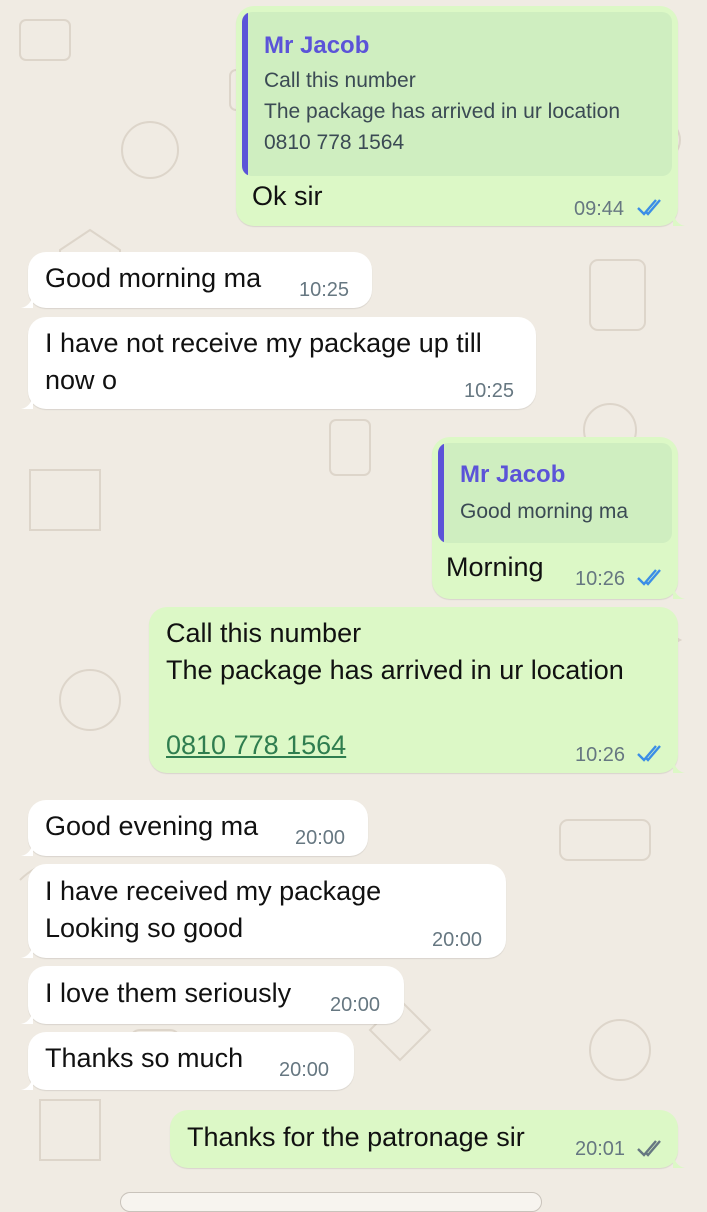 Image resolution: width=707 pixels, height=1212 pixels. What do you see at coordinates (495, 567) in the screenshot?
I see `message-text: Morning` at bounding box center [495, 567].